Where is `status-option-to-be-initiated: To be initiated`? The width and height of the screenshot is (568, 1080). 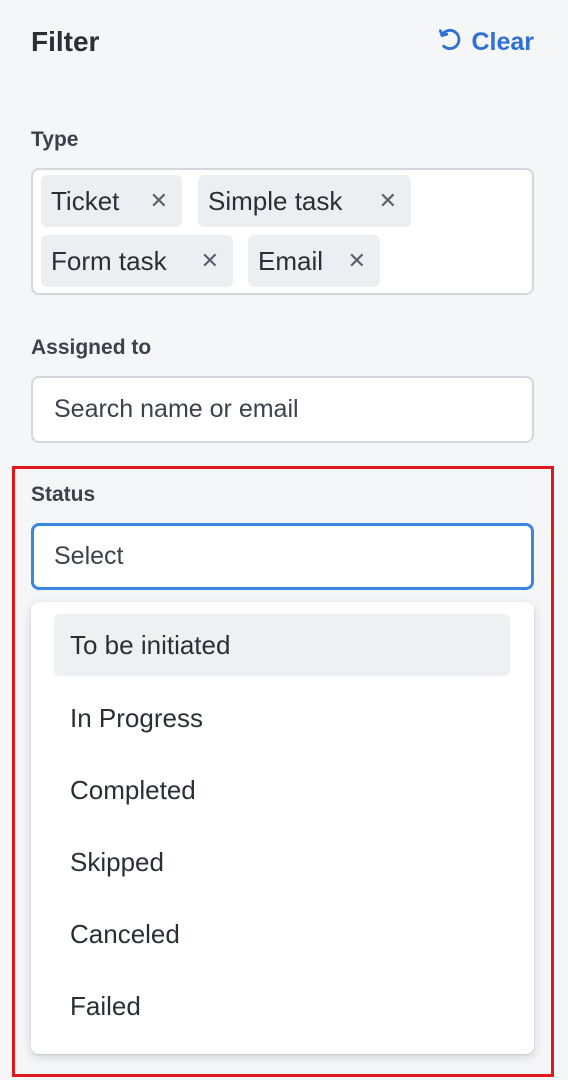
status-option-to-be-initiated: To be initiated is located at coordinates (282, 645).